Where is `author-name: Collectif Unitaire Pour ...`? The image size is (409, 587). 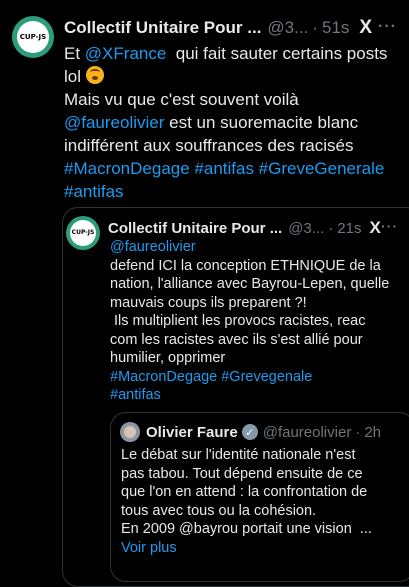
author-name: Collectif Unitaire Pour ... is located at coordinates (162, 28).